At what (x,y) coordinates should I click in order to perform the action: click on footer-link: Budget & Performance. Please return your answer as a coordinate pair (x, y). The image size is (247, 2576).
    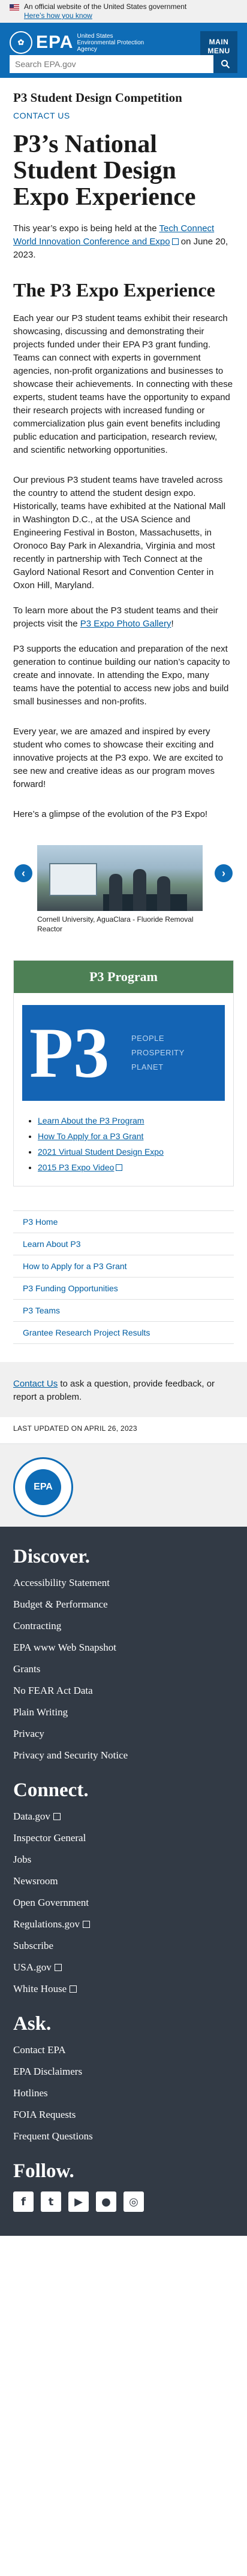
    Looking at the image, I should click on (60, 1604).